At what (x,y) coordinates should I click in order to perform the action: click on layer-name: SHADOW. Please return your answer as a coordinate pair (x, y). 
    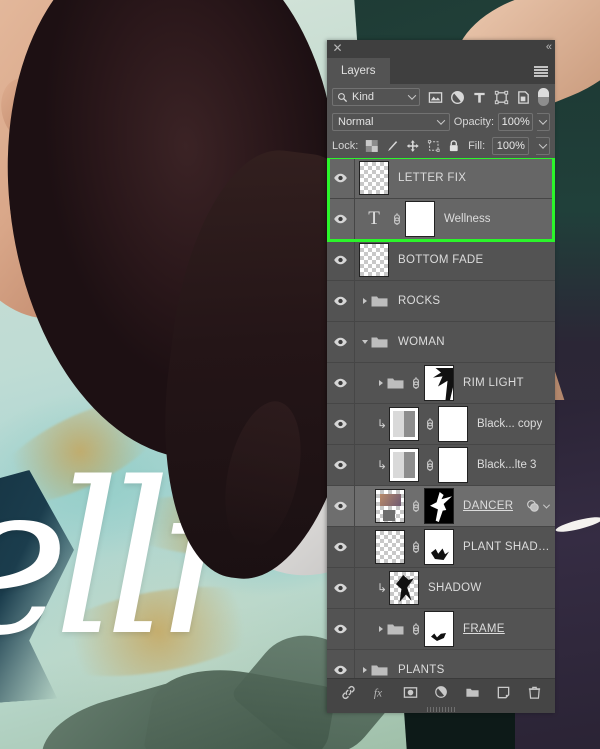
    Looking at the image, I should click on (455, 588).